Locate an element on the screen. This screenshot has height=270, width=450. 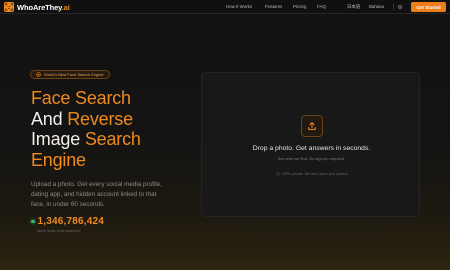
face-counter: 1,346,786,424 is located at coordinates (67, 221).